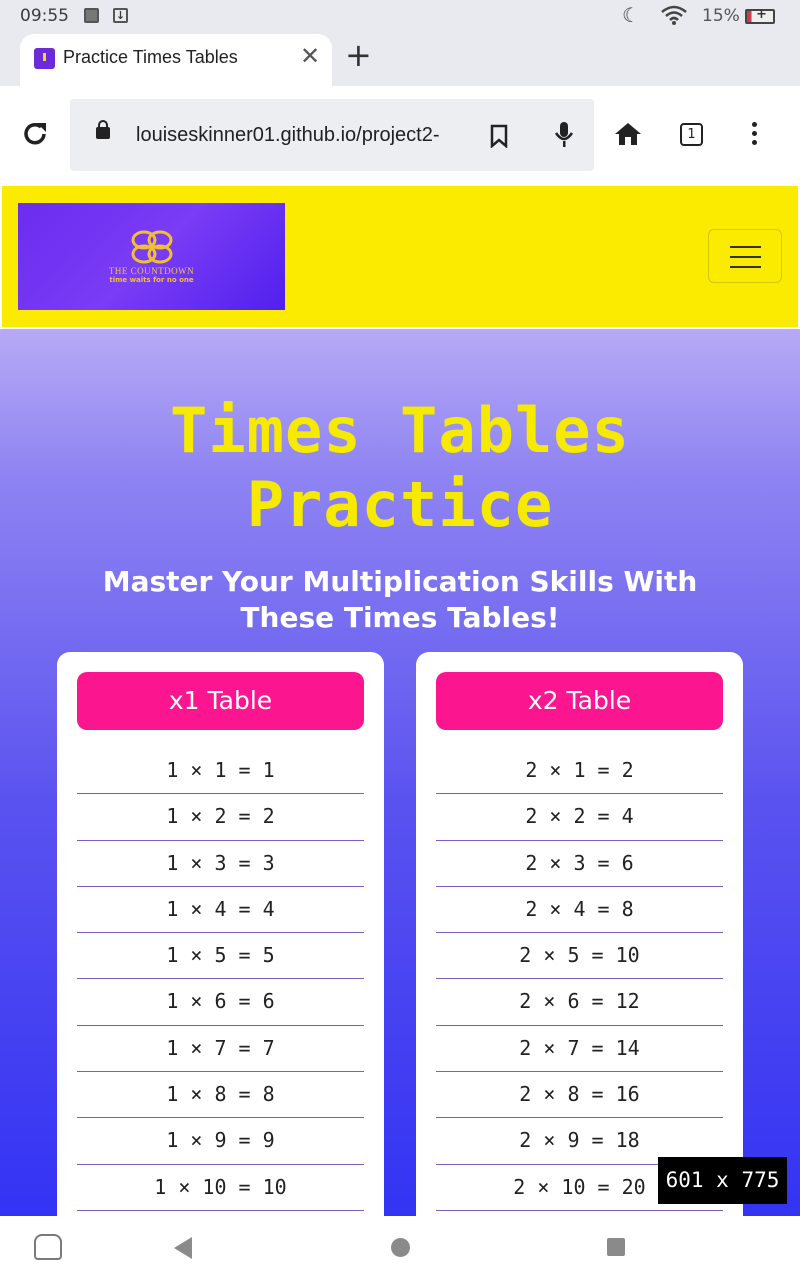 The width and height of the screenshot is (800, 1280). What do you see at coordinates (48, 1247) in the screenshot?
I see `assistant-icon` at bounding box center [48, 1247].